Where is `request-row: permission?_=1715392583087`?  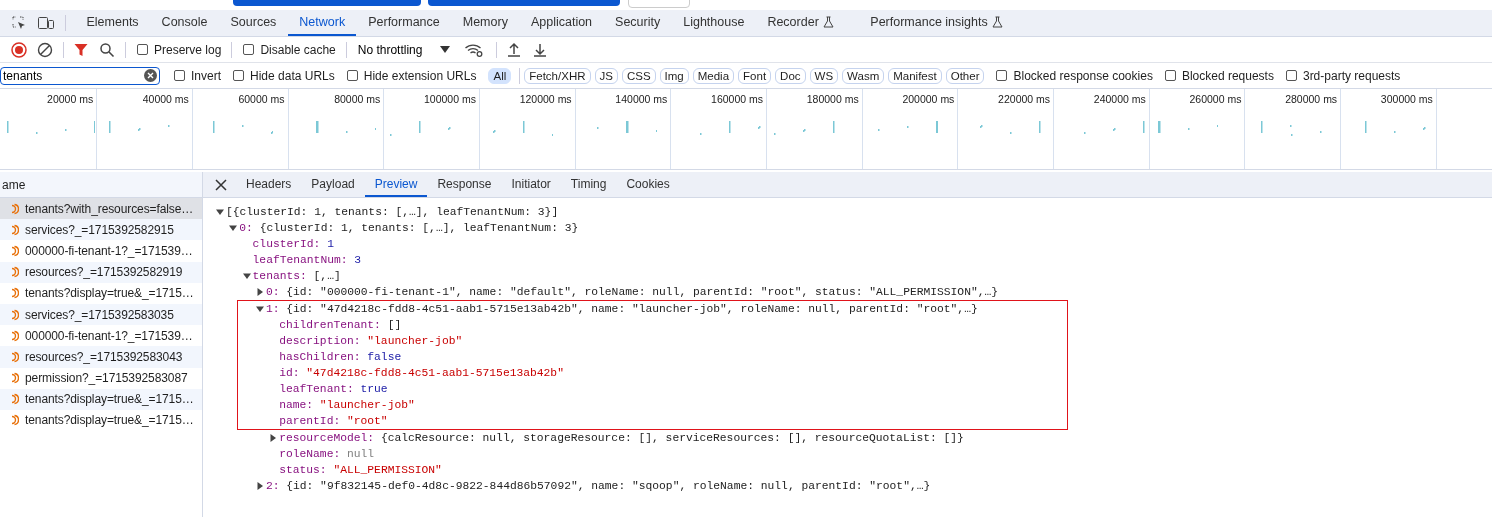
request-row: permission?_=1715392583087 is located at coordinates (101, 378).